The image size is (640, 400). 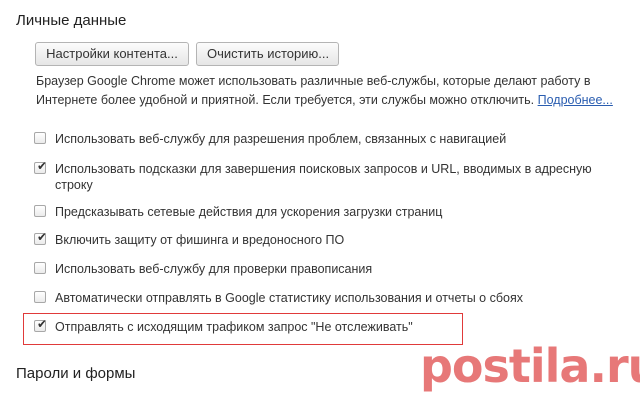 I want to click on checkbox-search-suggestions: ✔, so click(x=41, y=166).